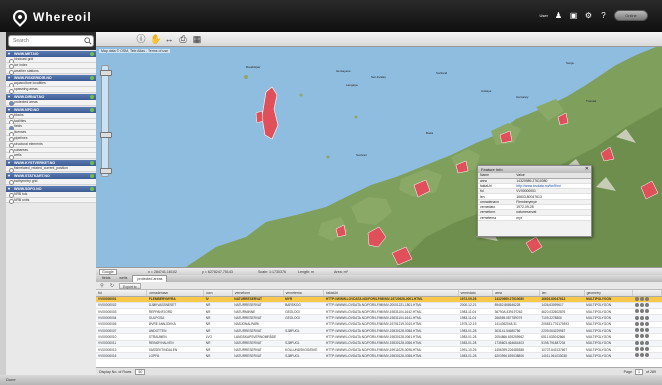 Image resolution: width=662 pixels, height=385 pixels. I want to click on grid-tab: fields, so click(106, 278).